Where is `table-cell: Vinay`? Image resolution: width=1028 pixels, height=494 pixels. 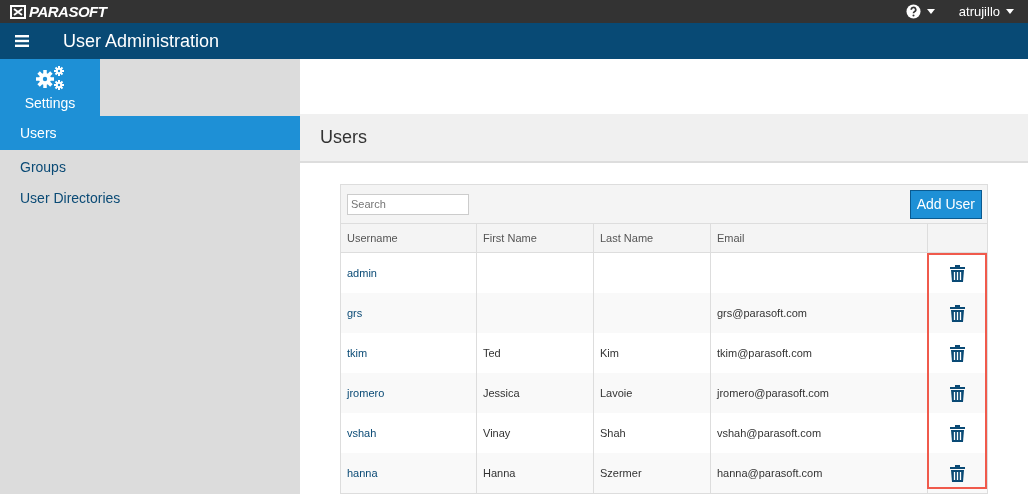 table-cell: Vinay is located at coordinates (497, 433).